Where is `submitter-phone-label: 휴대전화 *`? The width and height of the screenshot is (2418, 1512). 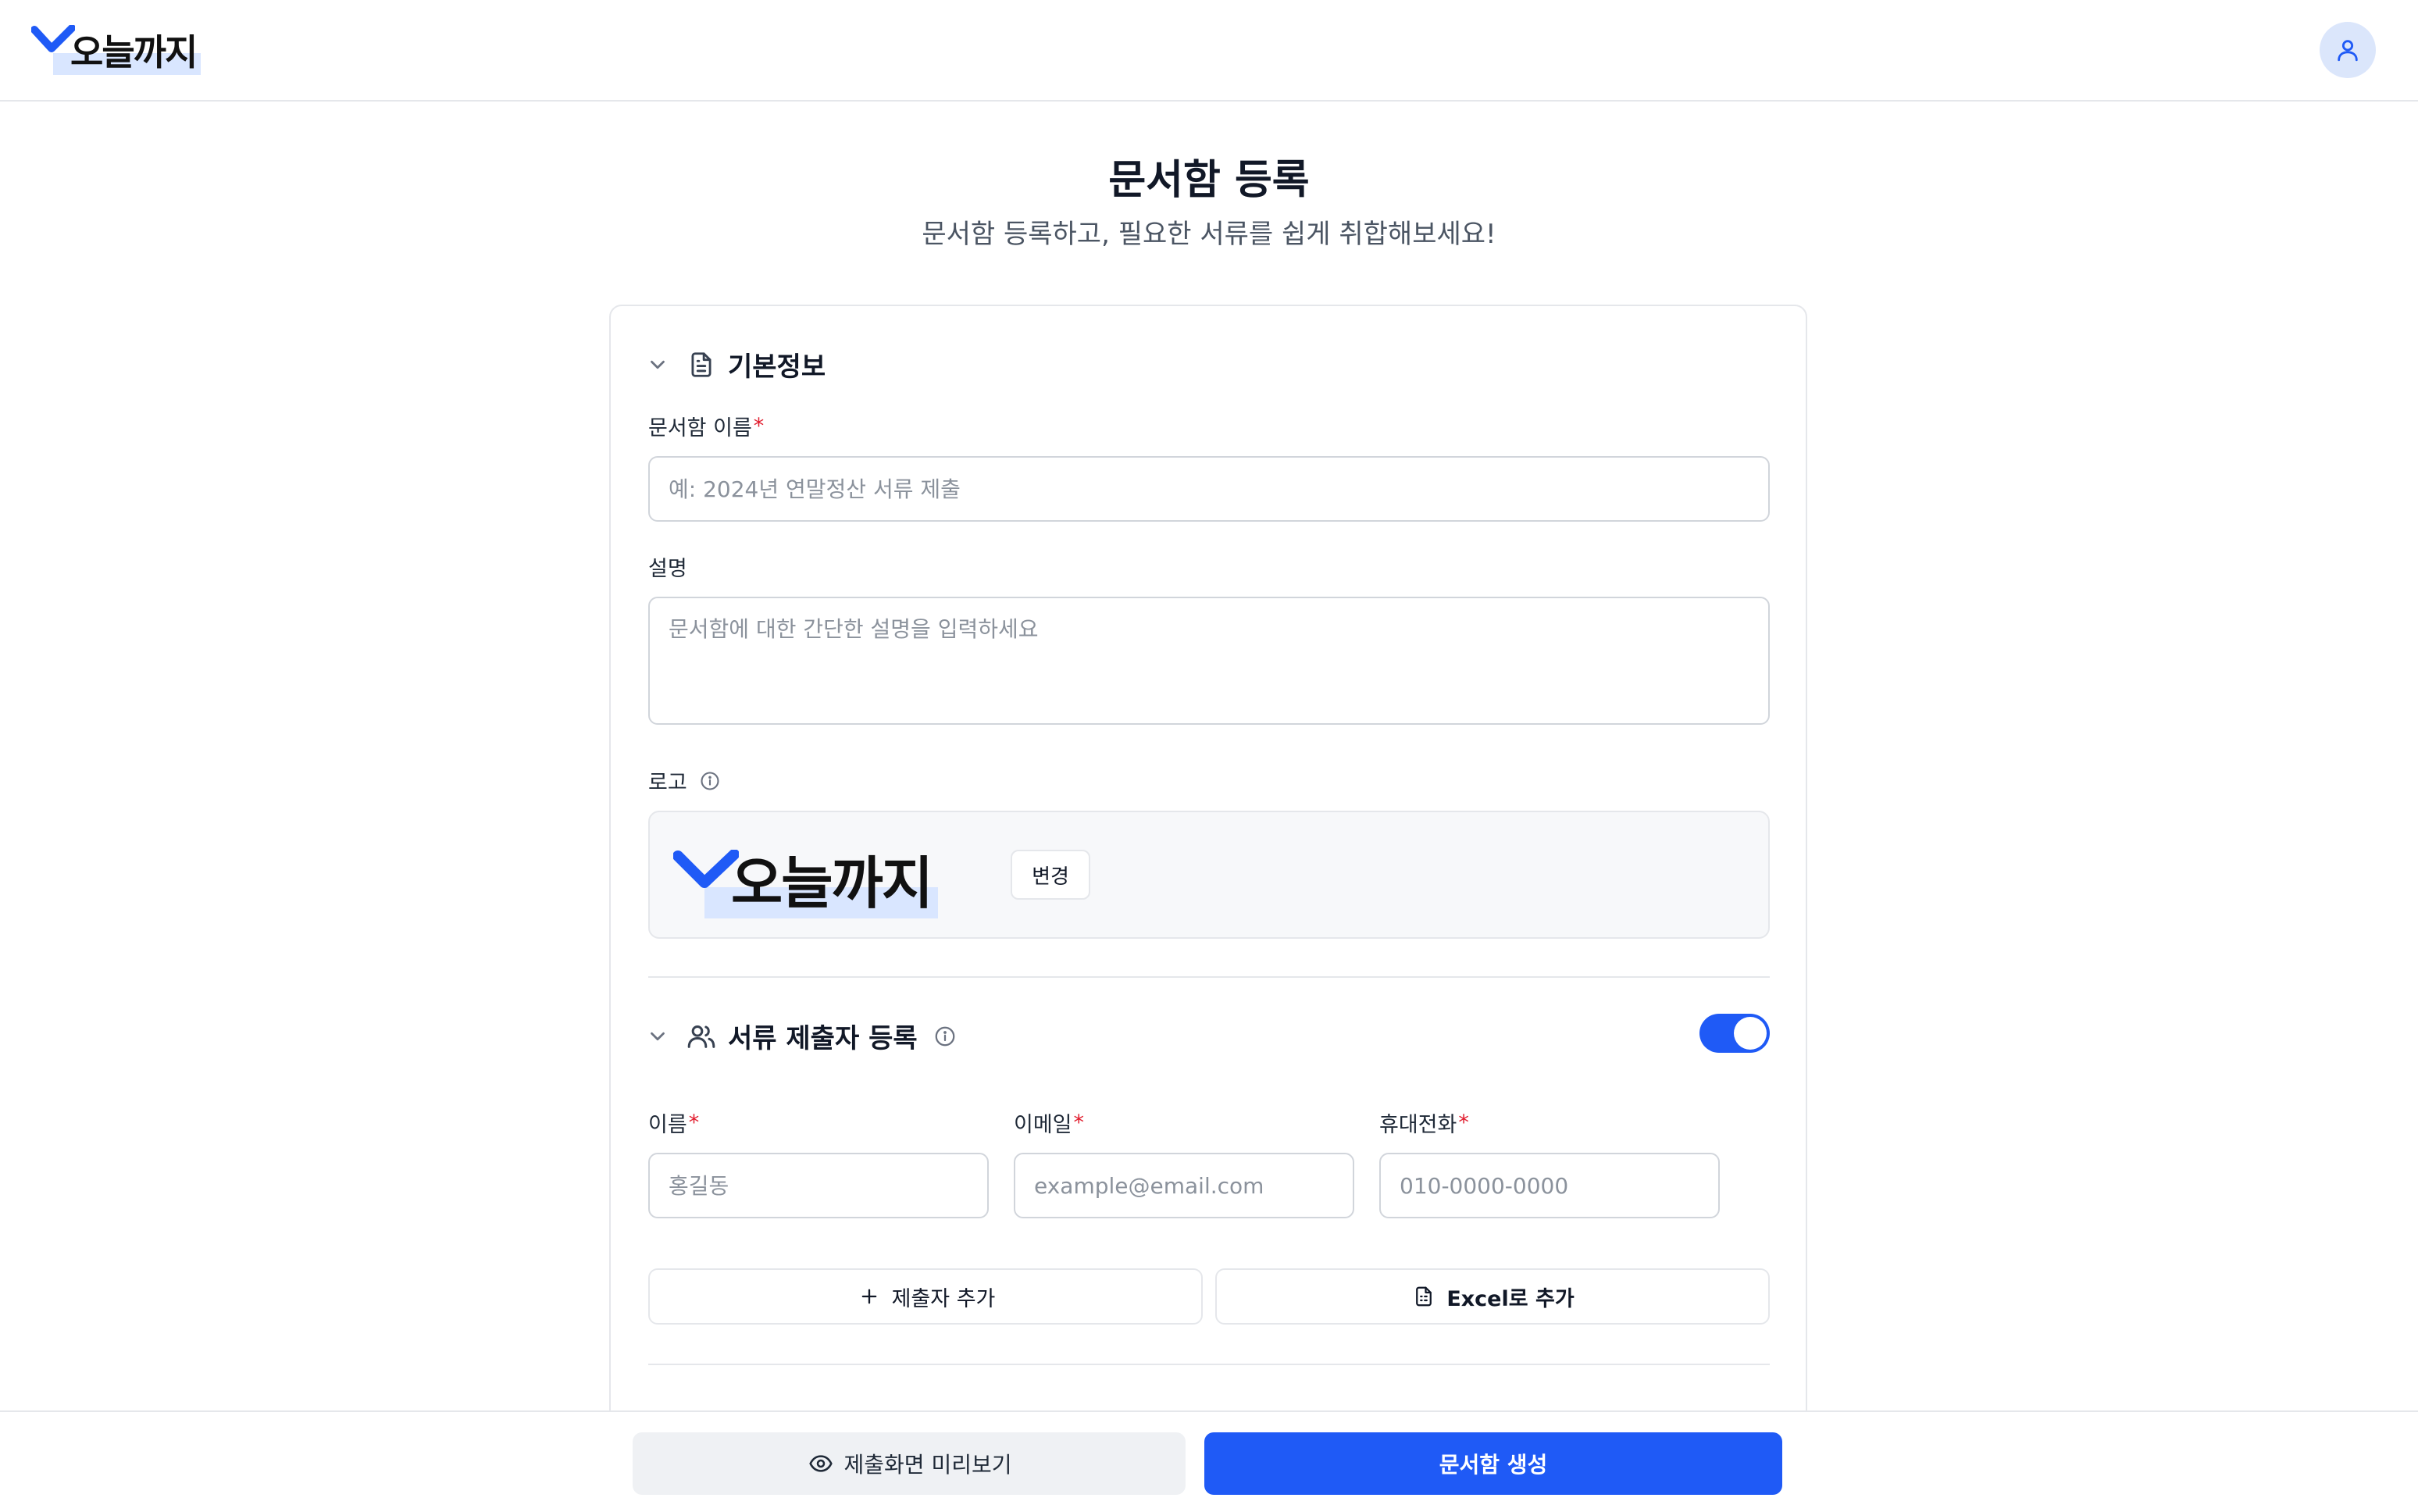 submitter-phone-label: 휴대전화 * is located at coordinates (1424, 1122).